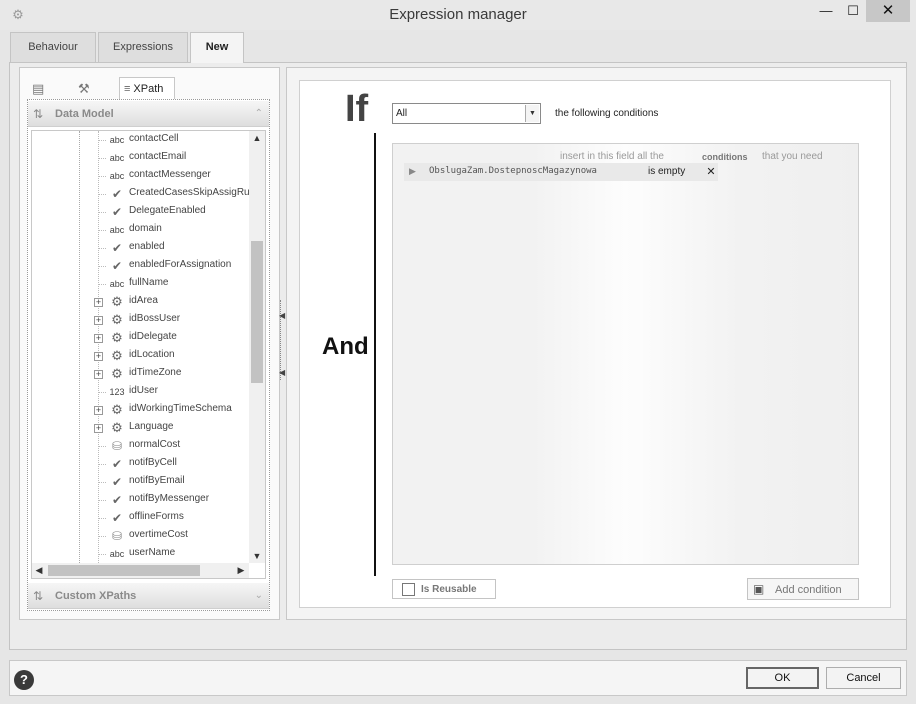 The image size is (916, 704). I want to click on tree-item: ✔ notifByCell, so click(140, 464).